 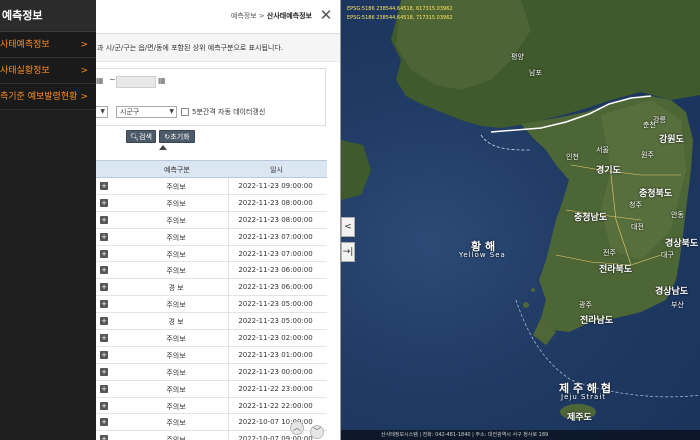 What do you see at coordinates (211, 288) in the screenshot?
I see `table-row: + 경 보 2022-11-23 06:00:00` at bounding box center [211, 288].